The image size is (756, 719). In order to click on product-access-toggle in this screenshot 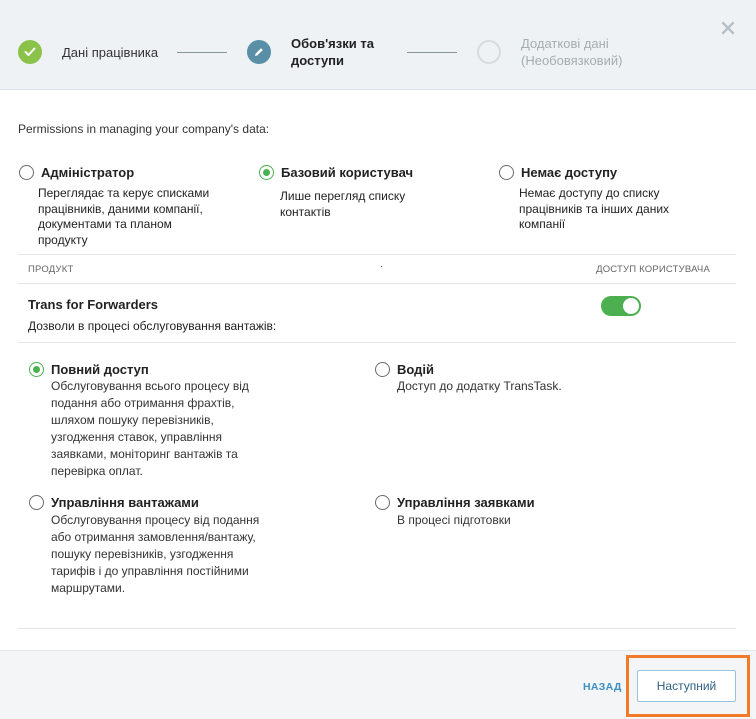, I will do `click(621, 306)`.